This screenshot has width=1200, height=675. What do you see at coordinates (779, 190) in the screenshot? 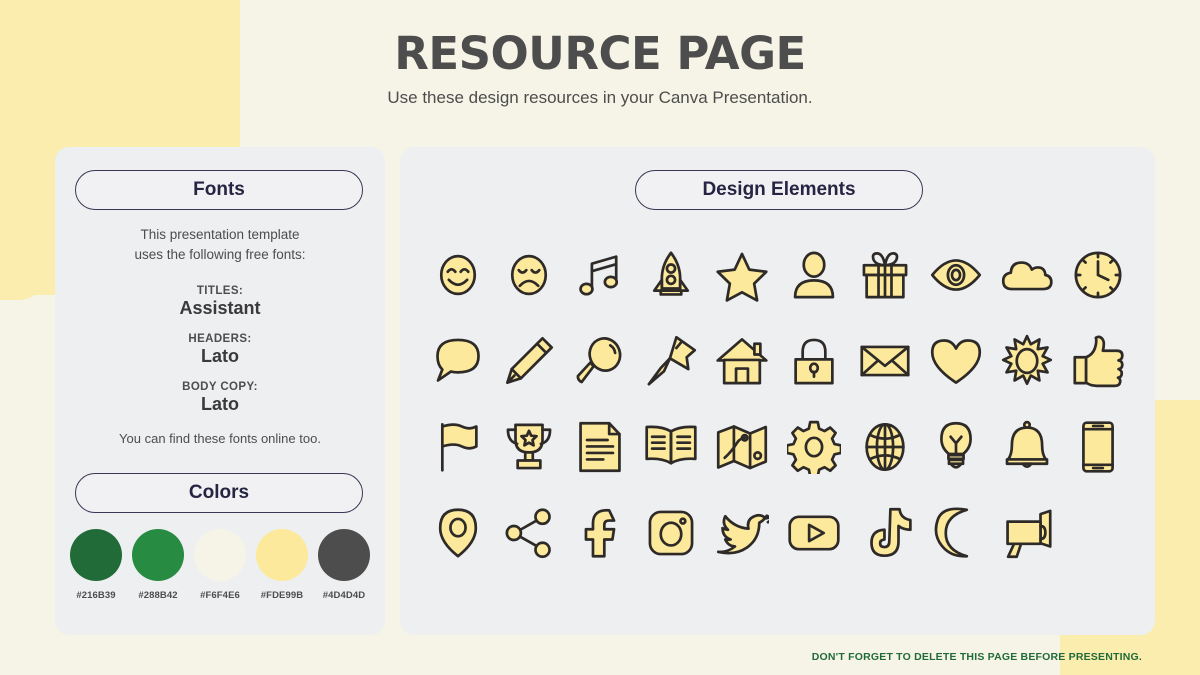
I see `design-elements-heading-pill: Design Elements` at bounding box center [779, 190].